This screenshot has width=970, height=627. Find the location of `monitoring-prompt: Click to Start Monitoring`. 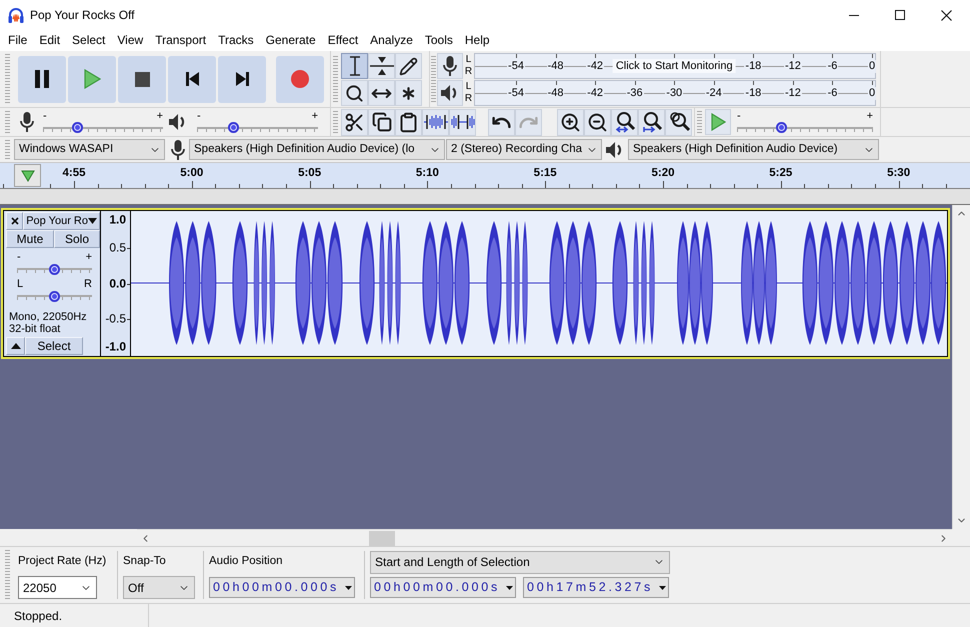

monitoring-prompt: Click to Start Monitoring is located at coordinates (674, 66).